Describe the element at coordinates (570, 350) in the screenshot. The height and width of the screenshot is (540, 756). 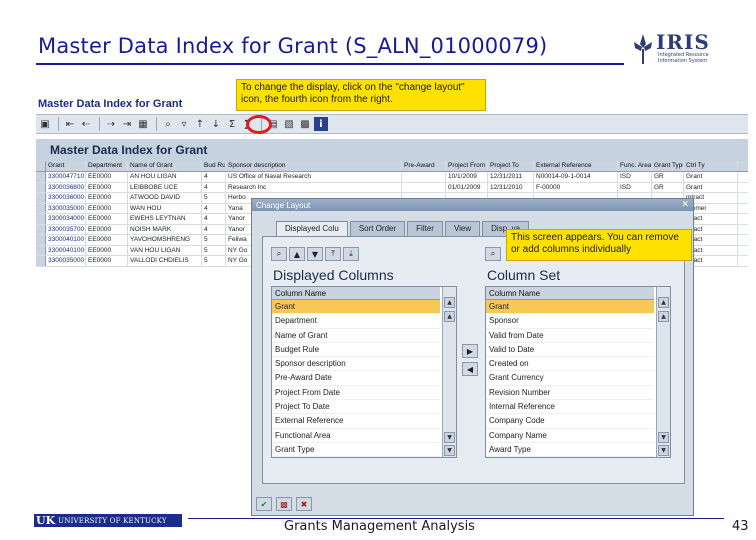
I see `list-item: Valid to Date` at that location.